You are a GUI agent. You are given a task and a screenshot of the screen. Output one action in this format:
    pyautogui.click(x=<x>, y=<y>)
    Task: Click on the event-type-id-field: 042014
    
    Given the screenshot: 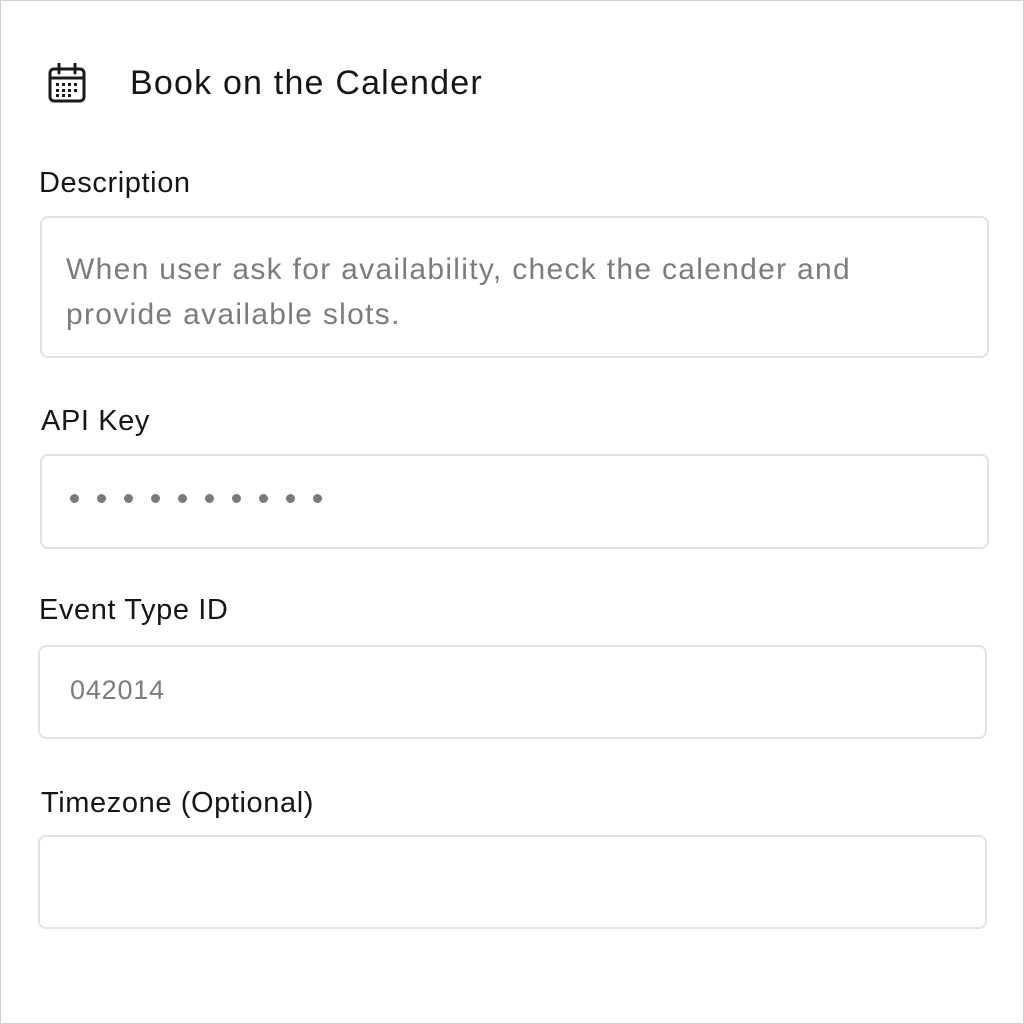 What is the action you would take?
    pyautogui.click(x=512, y=692)
    